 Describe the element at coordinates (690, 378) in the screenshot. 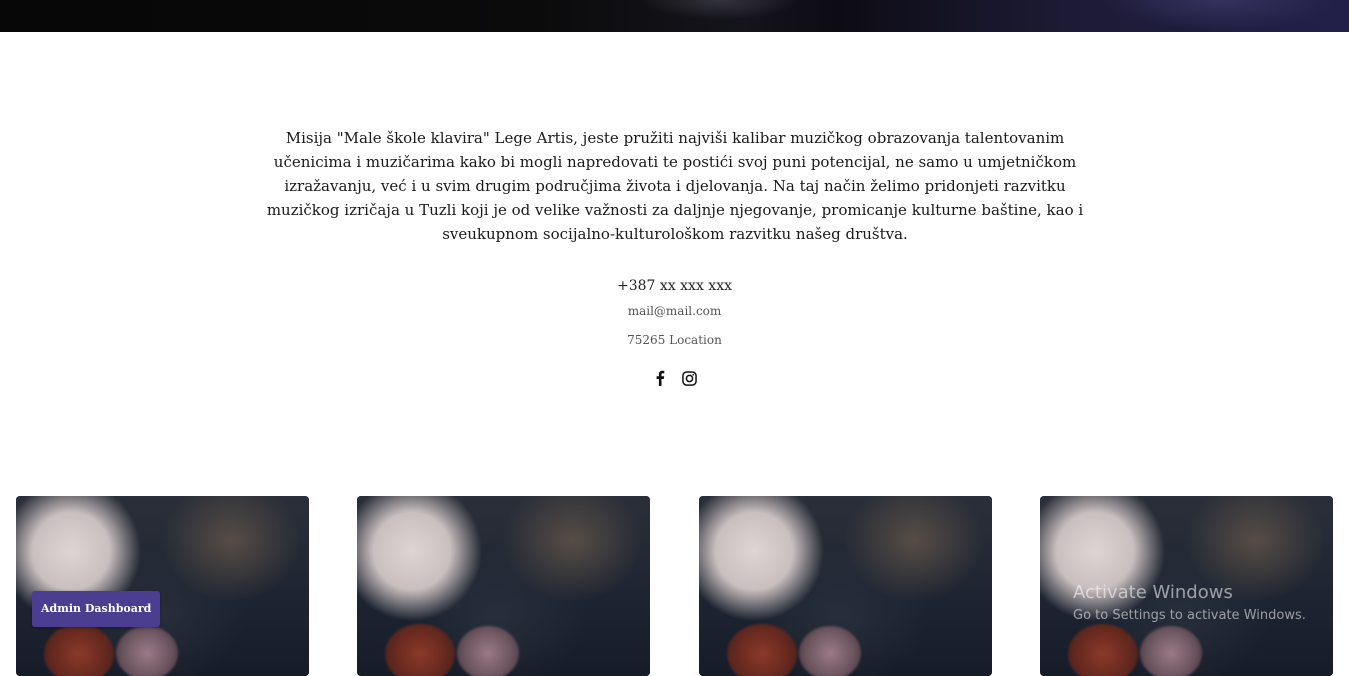

I see `instagram-icon` at that location.